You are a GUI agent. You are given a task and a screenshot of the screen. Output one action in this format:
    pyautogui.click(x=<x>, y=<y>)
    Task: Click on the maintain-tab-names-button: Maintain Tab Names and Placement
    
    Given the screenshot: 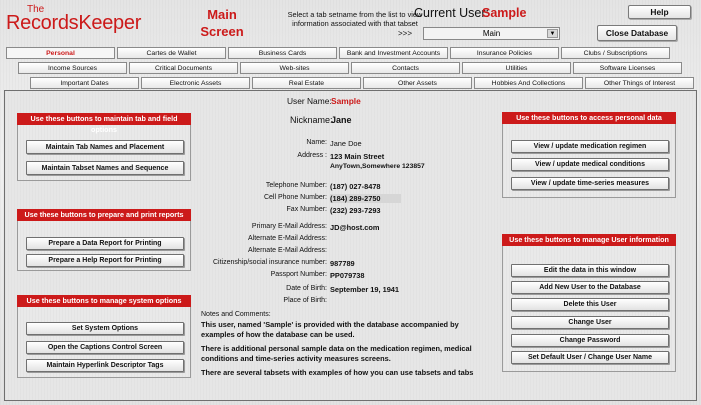 What is the action you would take?
    pyautogui.click(x=105, y=147)
    